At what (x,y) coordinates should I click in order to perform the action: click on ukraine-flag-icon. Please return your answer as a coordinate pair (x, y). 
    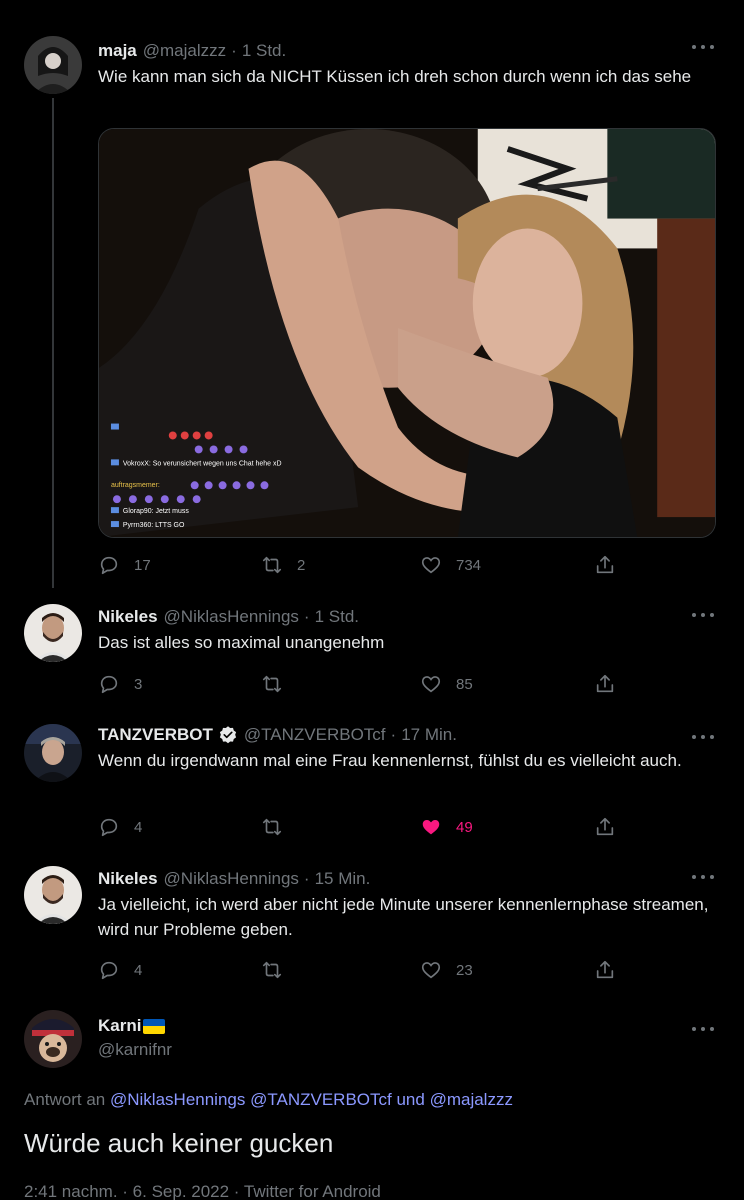
    Looking at the image, I should click on (154, 1026).